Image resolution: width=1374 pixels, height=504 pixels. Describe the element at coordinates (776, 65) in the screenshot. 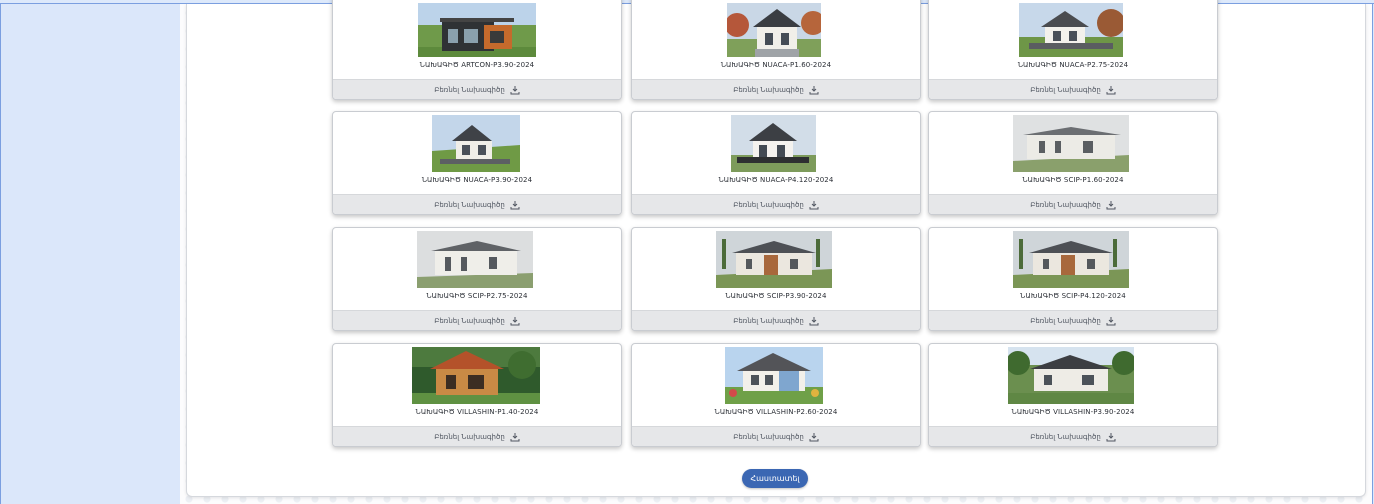

I see `project-title: ՆԱԽԱԳԻԾ NUACA-P1.60-2024` at that location.